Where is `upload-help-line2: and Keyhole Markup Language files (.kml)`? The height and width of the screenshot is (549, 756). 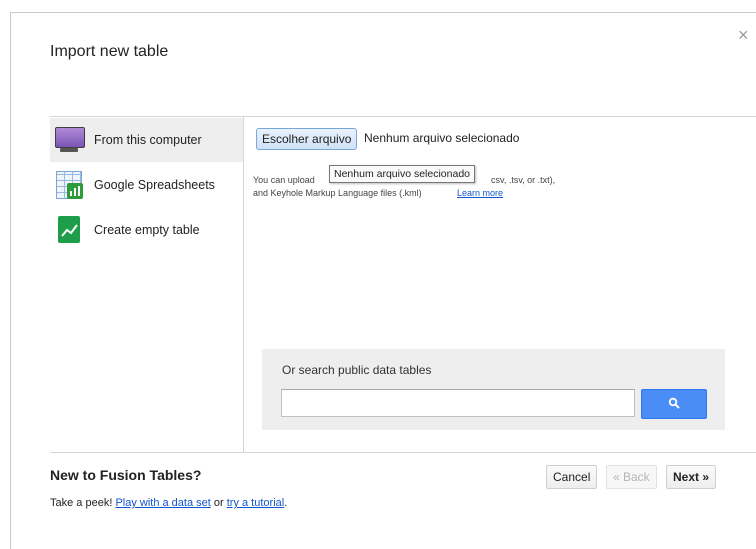
upload-help-line2: and Keyhole Markup Language files (.kml) is located at coordinates (337, 193).